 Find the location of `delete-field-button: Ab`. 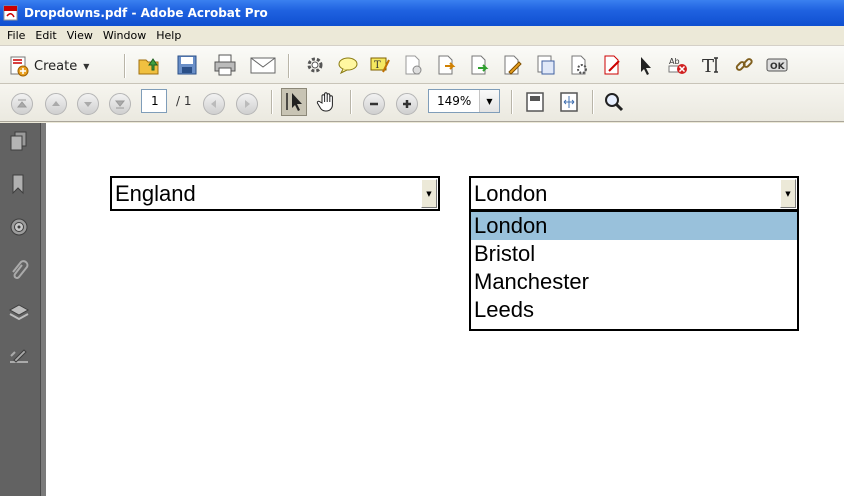

delete-field-button: Ab is located at coordinates (678, 65).